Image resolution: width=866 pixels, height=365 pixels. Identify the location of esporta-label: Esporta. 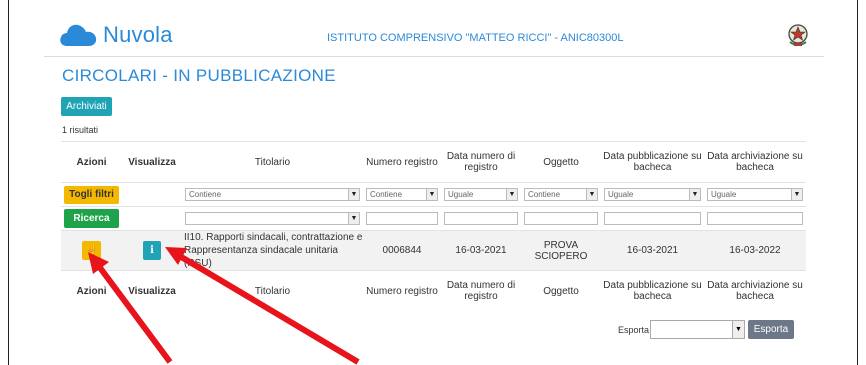
(634, 330).